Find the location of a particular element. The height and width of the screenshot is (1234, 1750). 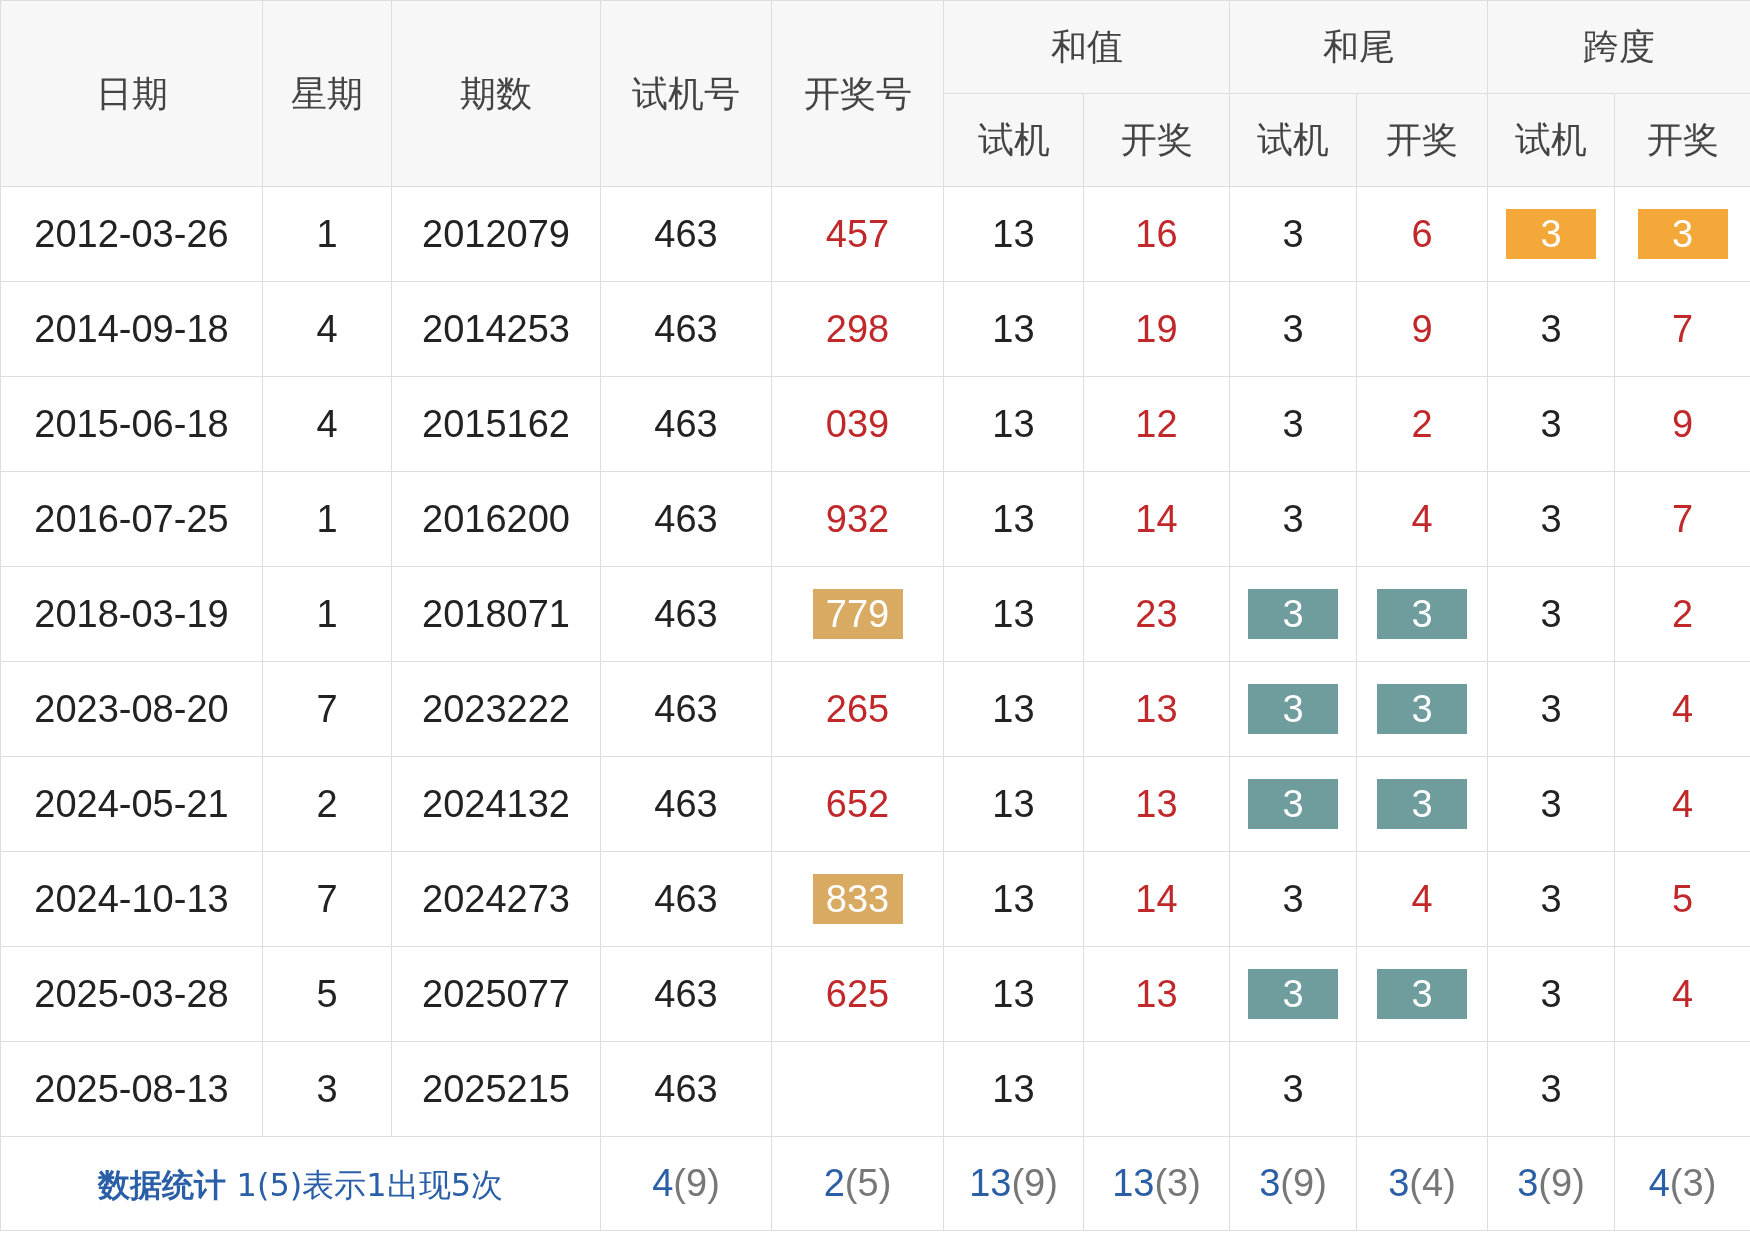

table-cell: 2023-08-20 is located at coordinates (131, 708).